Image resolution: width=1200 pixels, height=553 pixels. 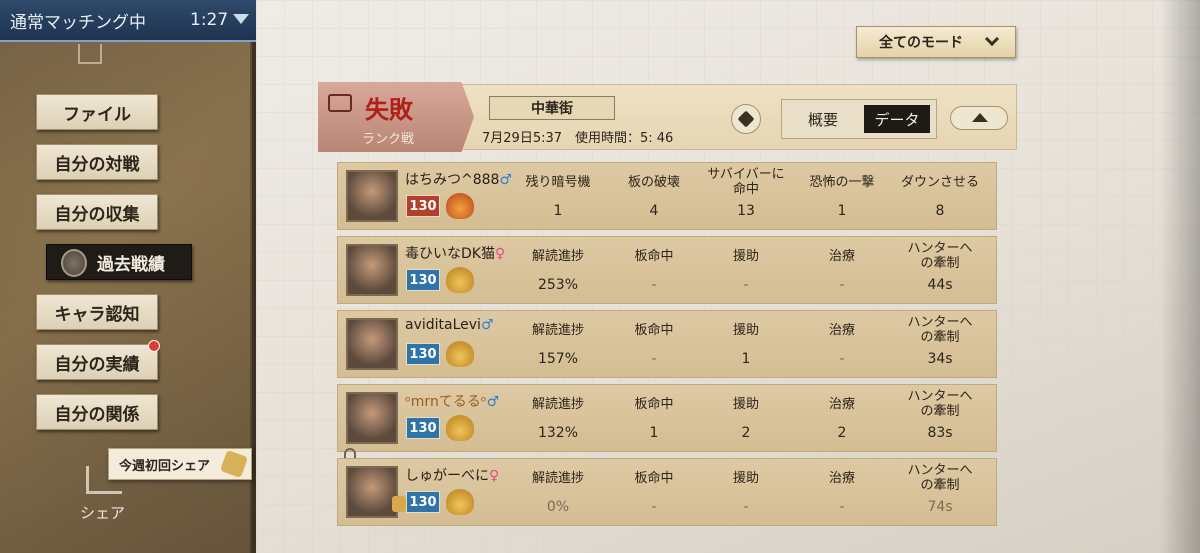 I want to click on player-name: はちみつ^888♂, so click(x=458, y=179).